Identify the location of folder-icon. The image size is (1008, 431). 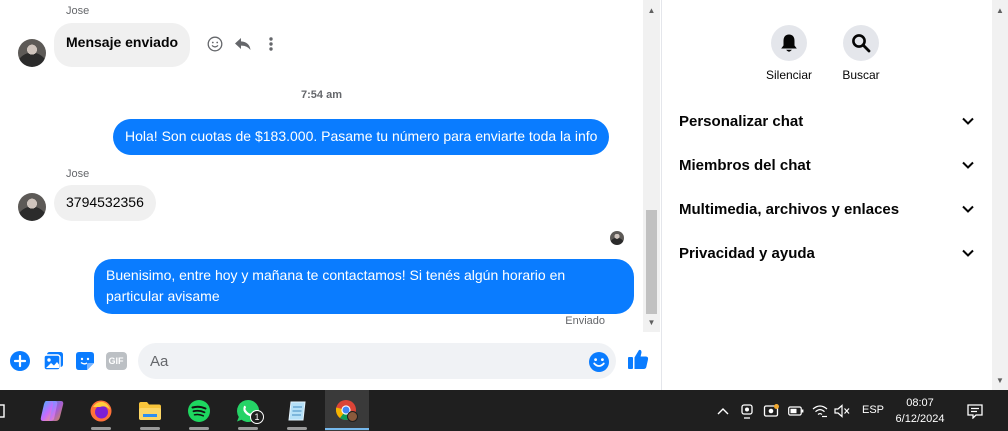
(150, 410).